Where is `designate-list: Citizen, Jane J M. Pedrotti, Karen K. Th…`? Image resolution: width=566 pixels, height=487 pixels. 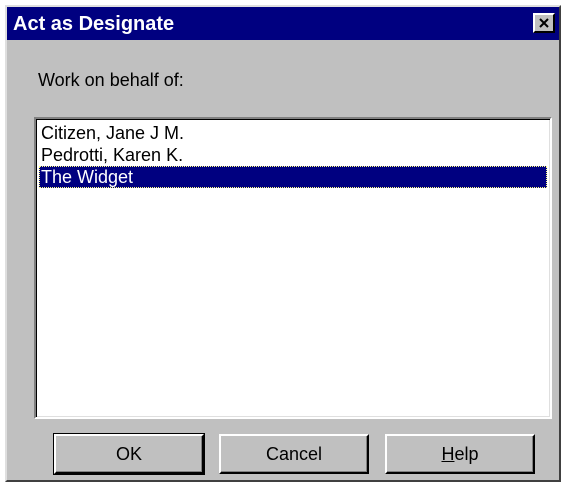 designate-list: Citizen, Jane J M. Pedrotti, Karen K. Th… is located at coordinates (293, 155).